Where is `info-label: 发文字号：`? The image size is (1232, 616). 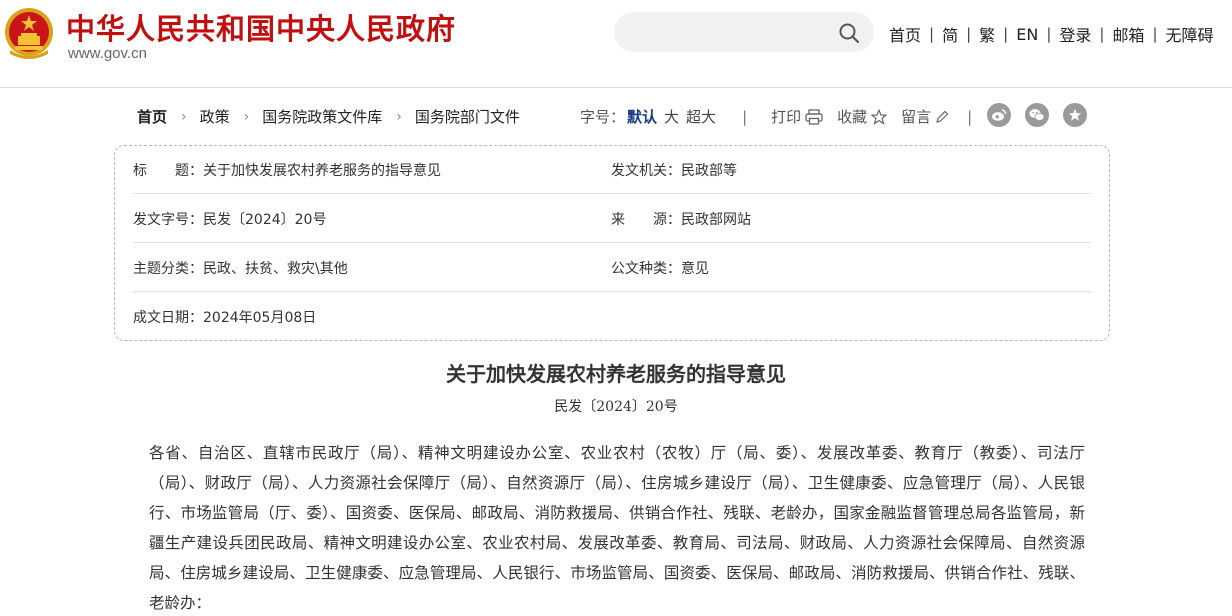 info-label: 发文字号： is located at coordinates (168, 220).